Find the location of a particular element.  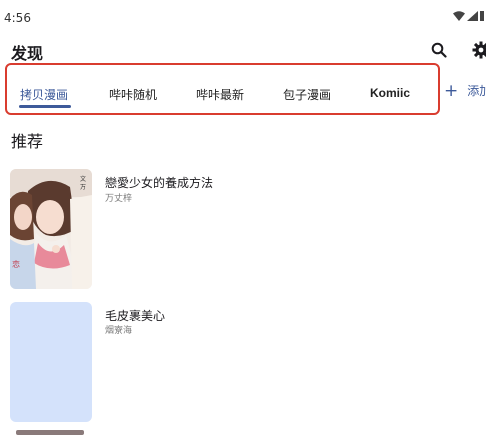

comic-author: 烟寮海 is located at coordinates (119, 331).